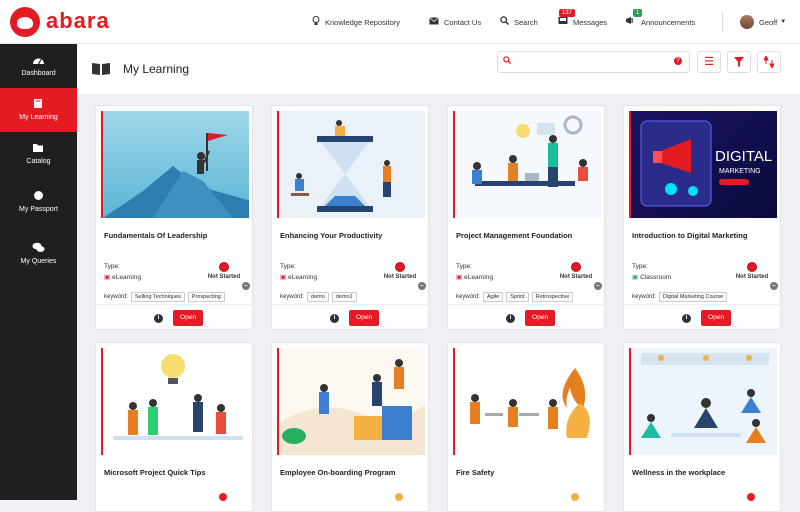  I want to click on book-icon, so click(38, 104).